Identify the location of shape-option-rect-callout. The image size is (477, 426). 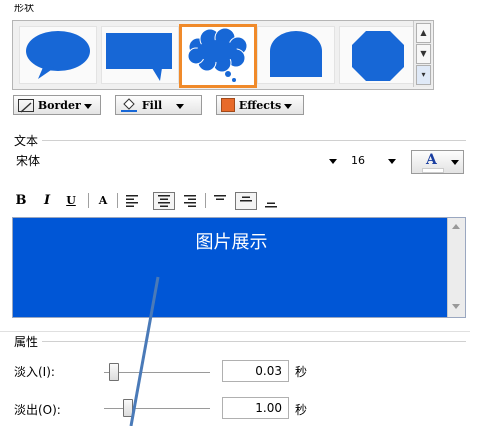
(140, 55).